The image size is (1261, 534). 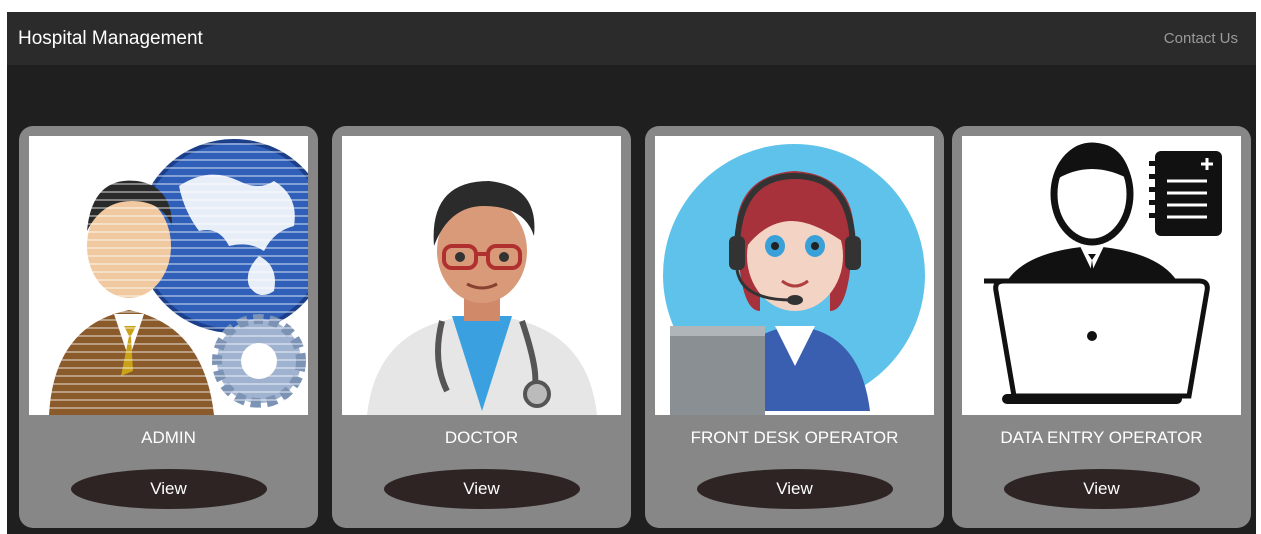 I want to click on navbar: Hospital Management Contact Us, so click(x=631, y=38).